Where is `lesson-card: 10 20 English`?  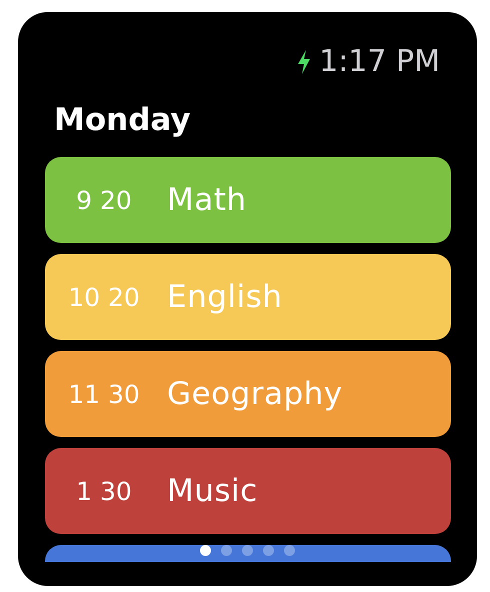 lesson-card: 10 20 English is located at coordinates (248, 297).